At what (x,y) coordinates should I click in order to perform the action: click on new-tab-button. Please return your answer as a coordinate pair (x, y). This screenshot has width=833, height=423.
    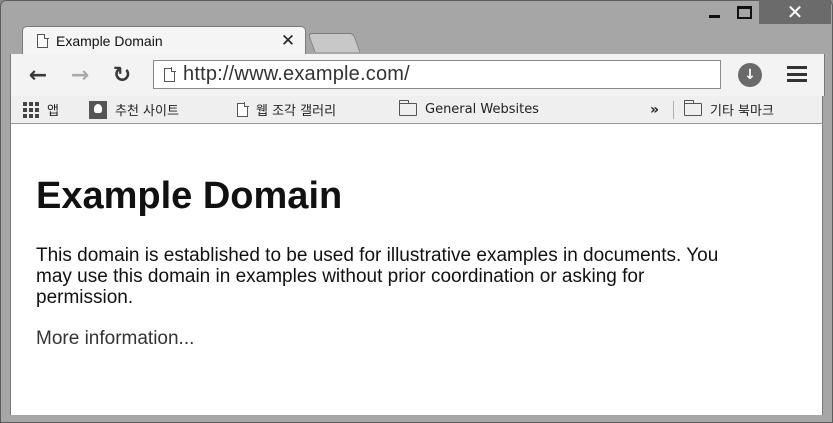
    Looking at the image, I should click on (334, 42).